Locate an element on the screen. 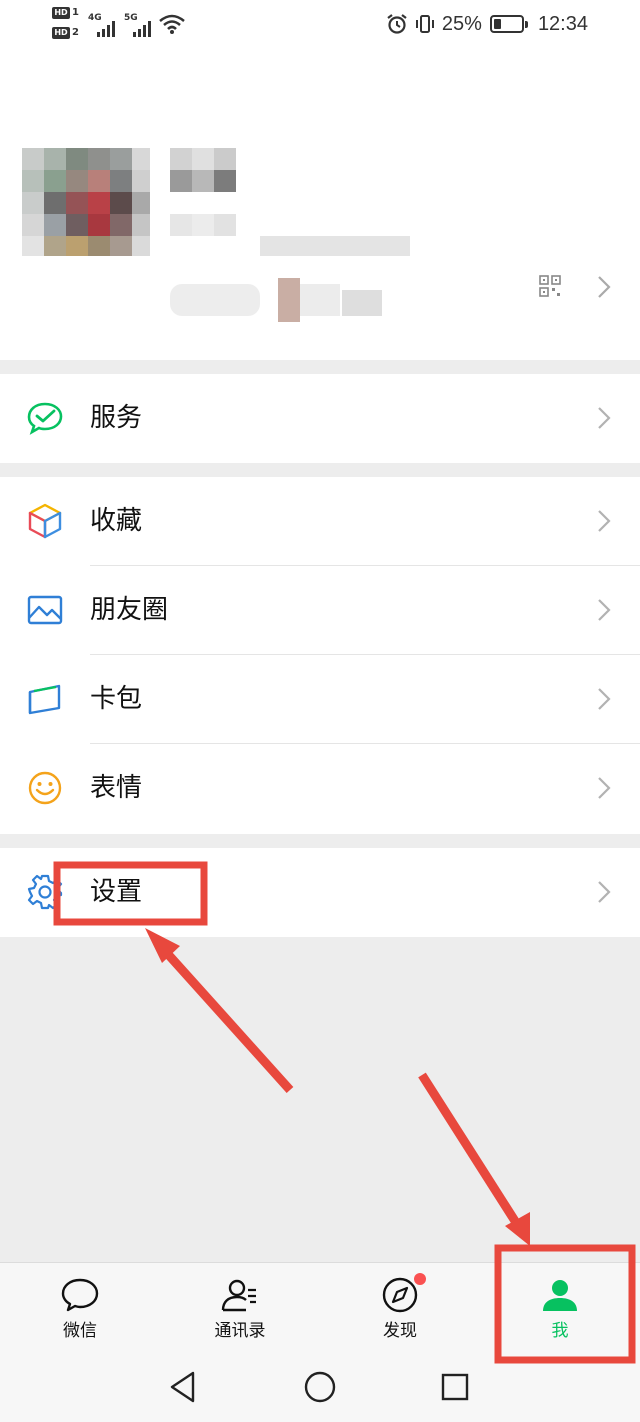 This screenshot has height=1422, width=640. battery-percent: 25% is located at coordinates (461, 24).